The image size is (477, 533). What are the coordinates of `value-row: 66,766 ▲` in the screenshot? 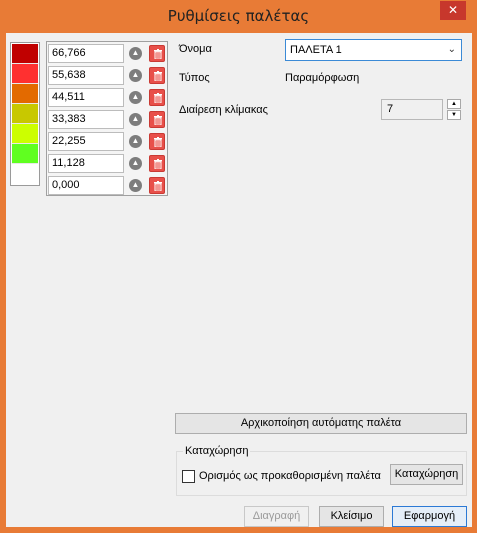 It's located at (107, 53).